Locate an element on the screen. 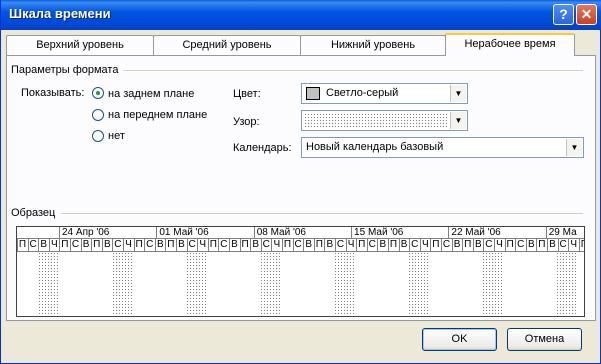  color-value: Светло-серый is located at coordinates (362, 93).